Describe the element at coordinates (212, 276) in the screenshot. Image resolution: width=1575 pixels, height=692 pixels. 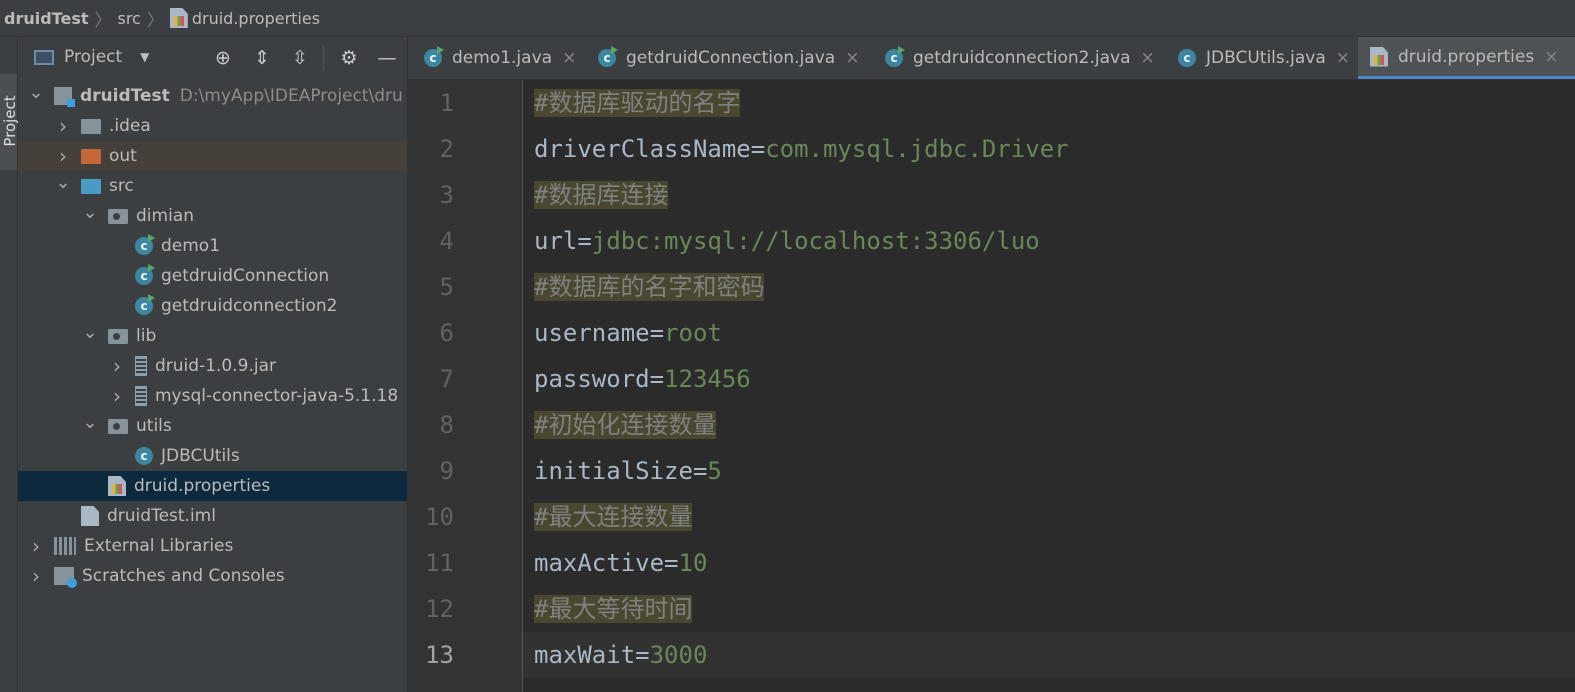
I see `tree-item: c getdruidConnection` at that location.